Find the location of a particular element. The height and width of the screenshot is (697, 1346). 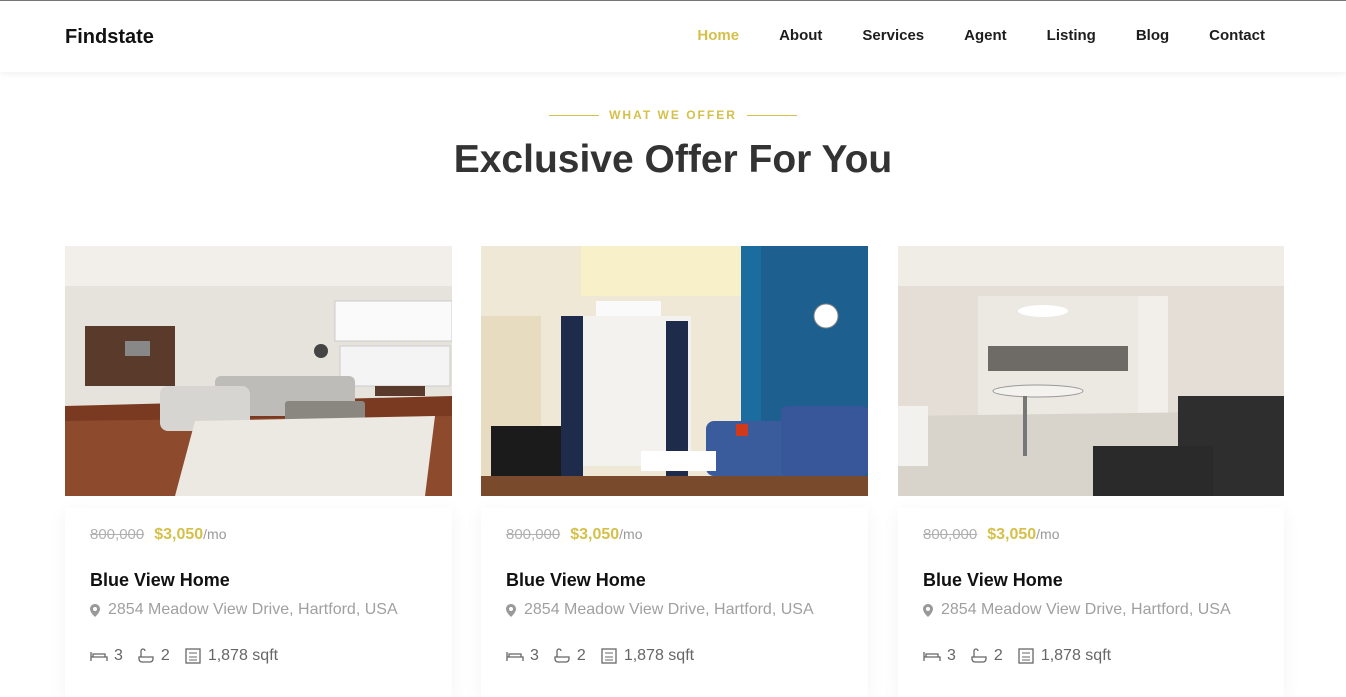

nav-contact: Contact is located at coordinates (1237, 35).